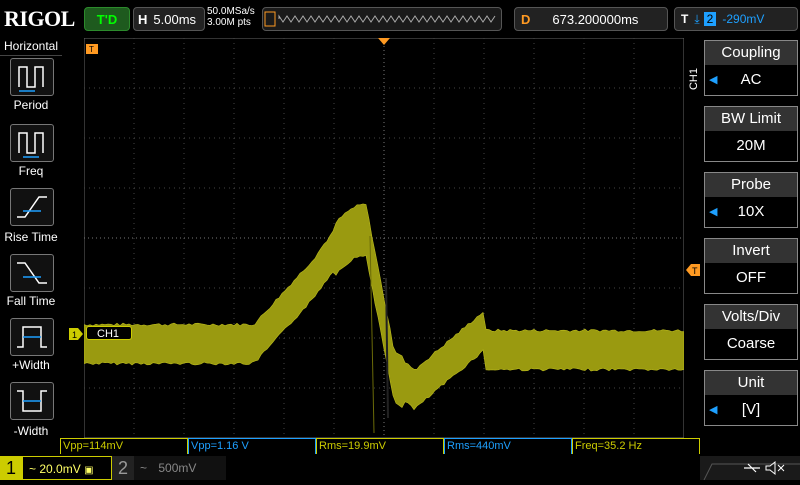  I want to click on fall-time-button, so click(32, 273).